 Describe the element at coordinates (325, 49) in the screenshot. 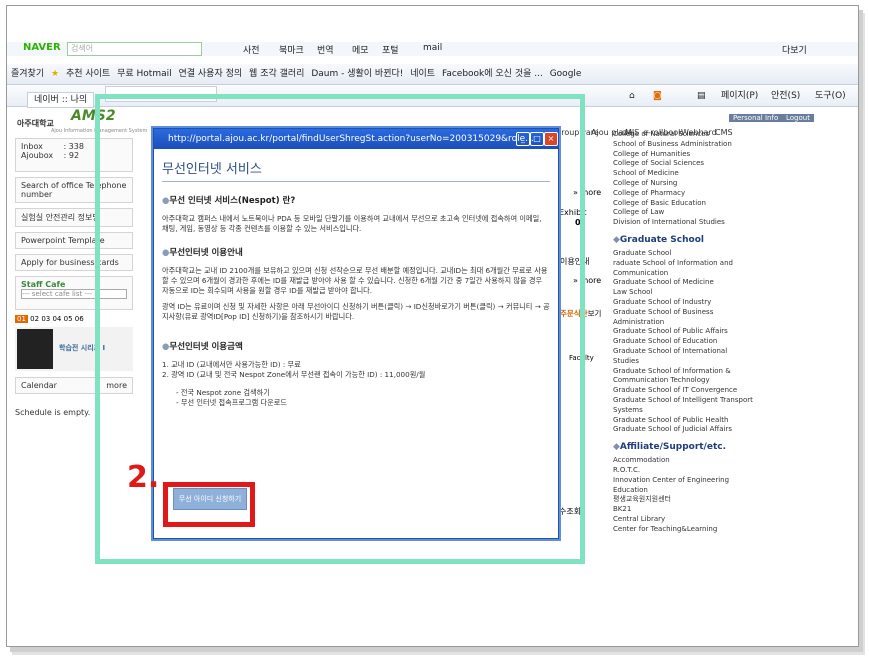

I see `toolbar-item-translate: 번역` at that location.